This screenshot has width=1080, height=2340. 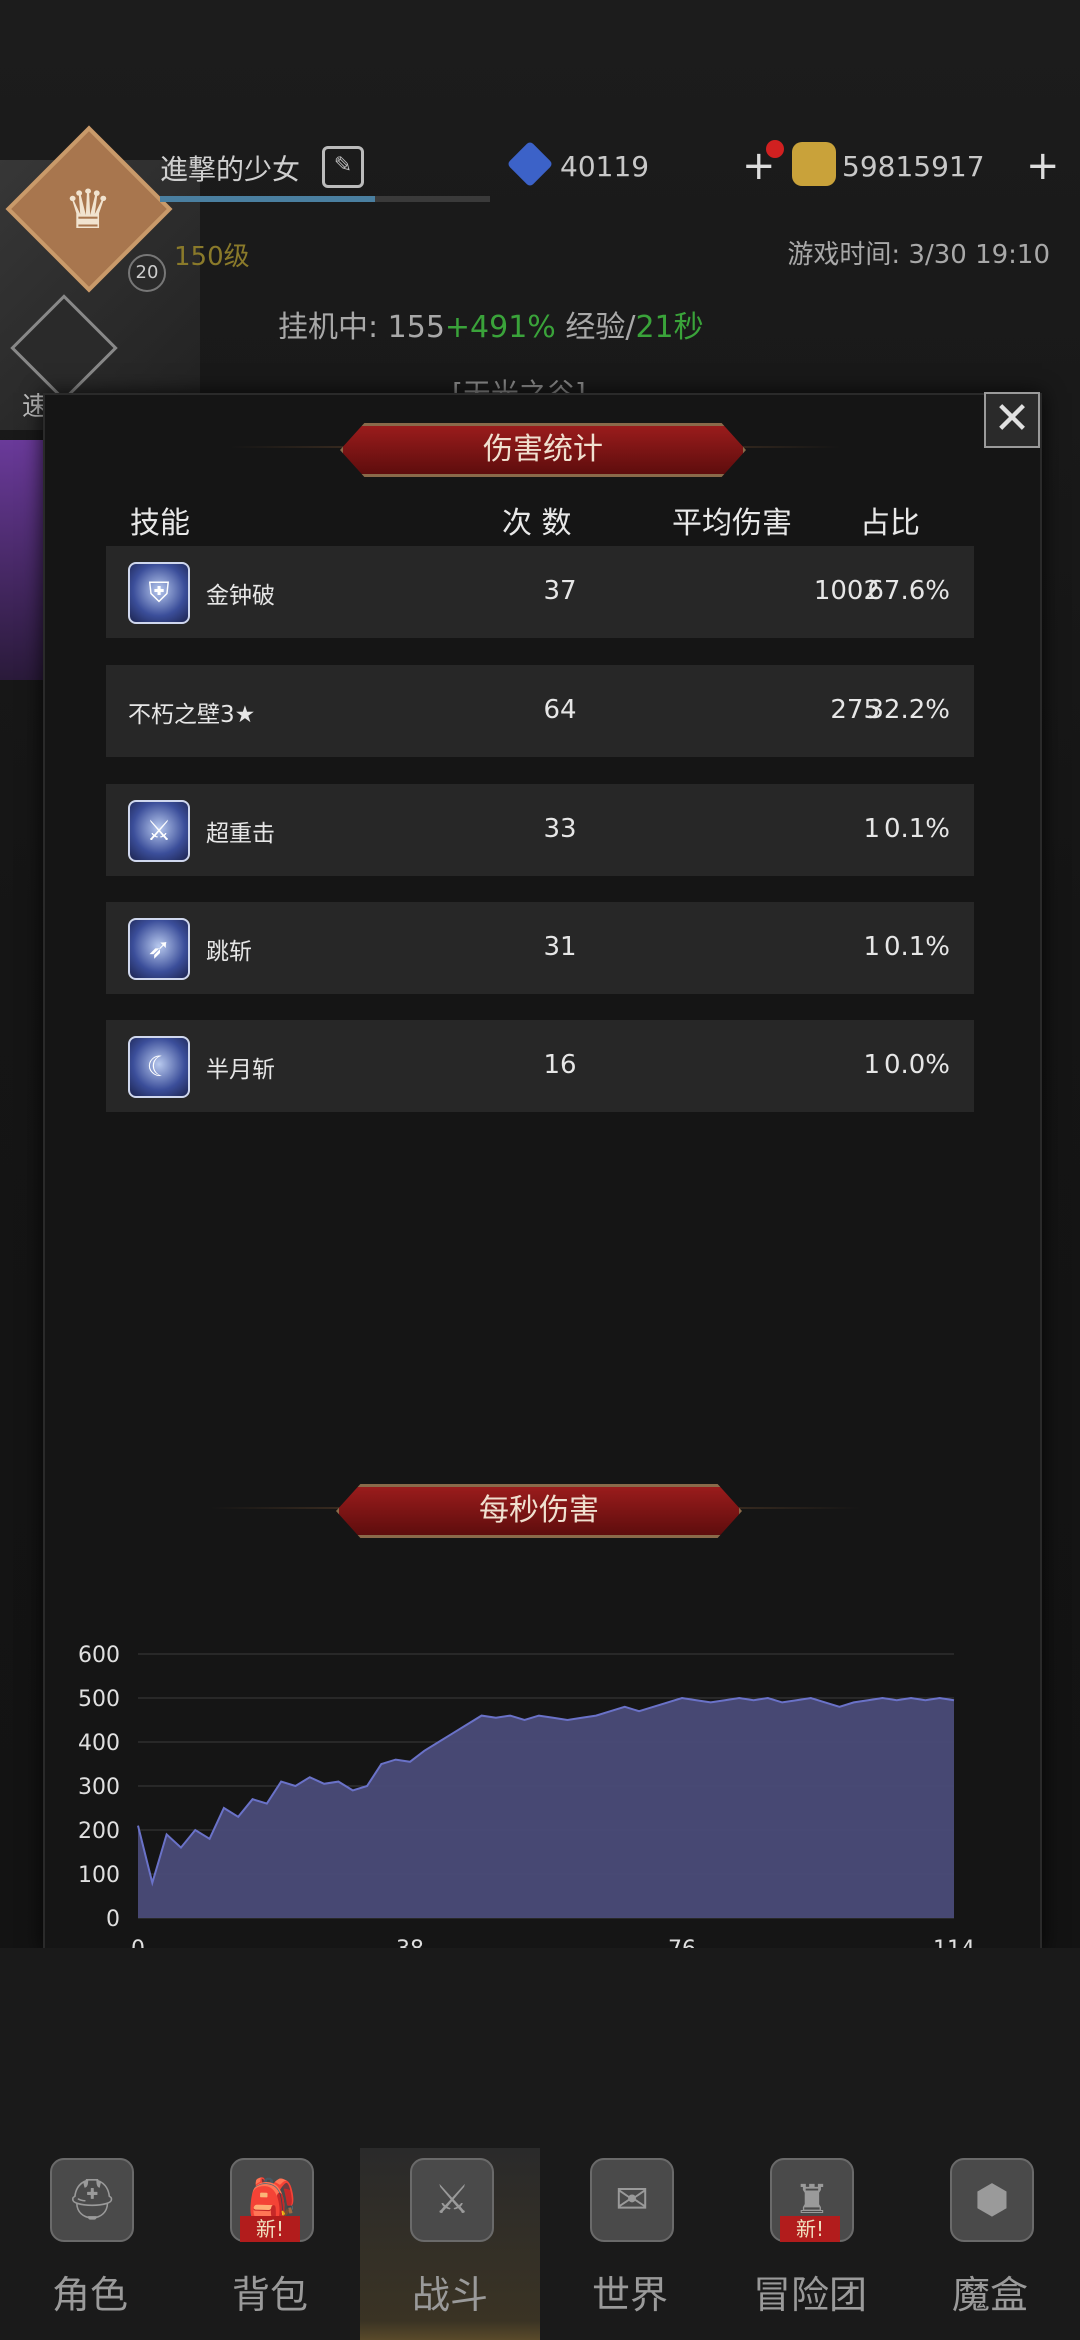 What do you see at coordinates (99, 1743) in the screenshot?
I see `y-tick-label: 400` at bounding box center [99, 1743].